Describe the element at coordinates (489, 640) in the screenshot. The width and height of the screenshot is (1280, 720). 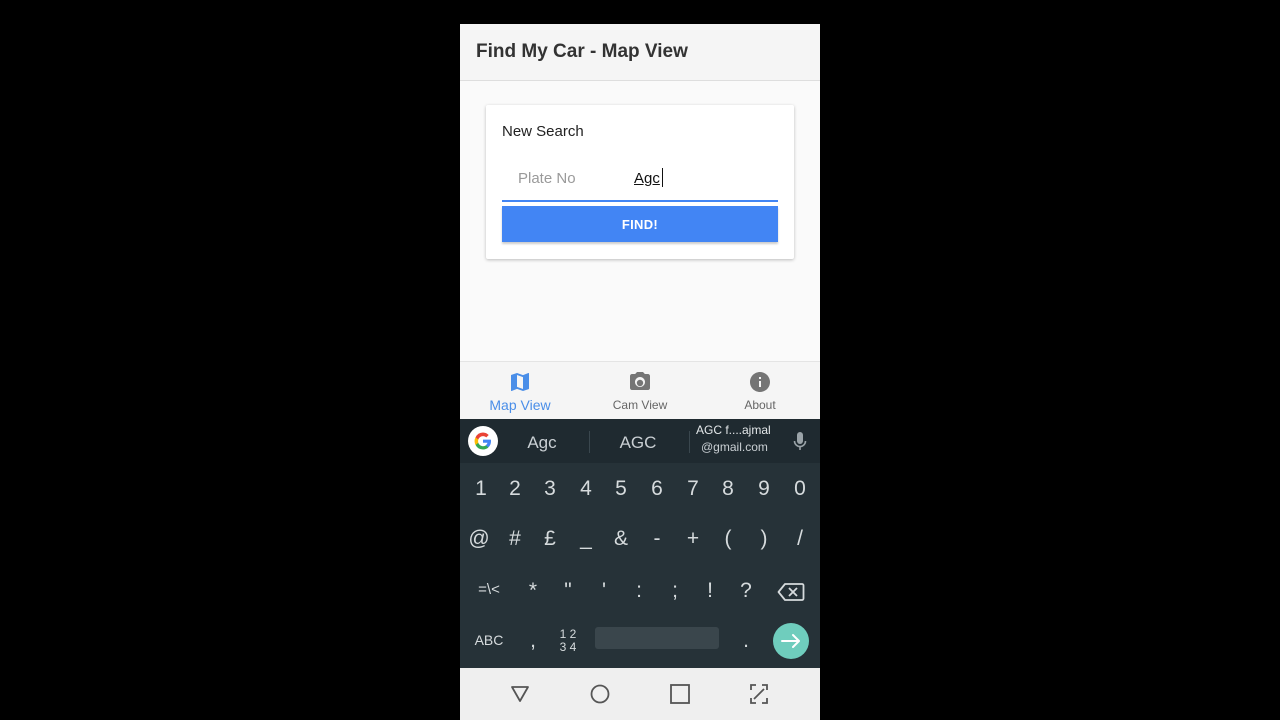
I see `key-abc: ABC` at that location.